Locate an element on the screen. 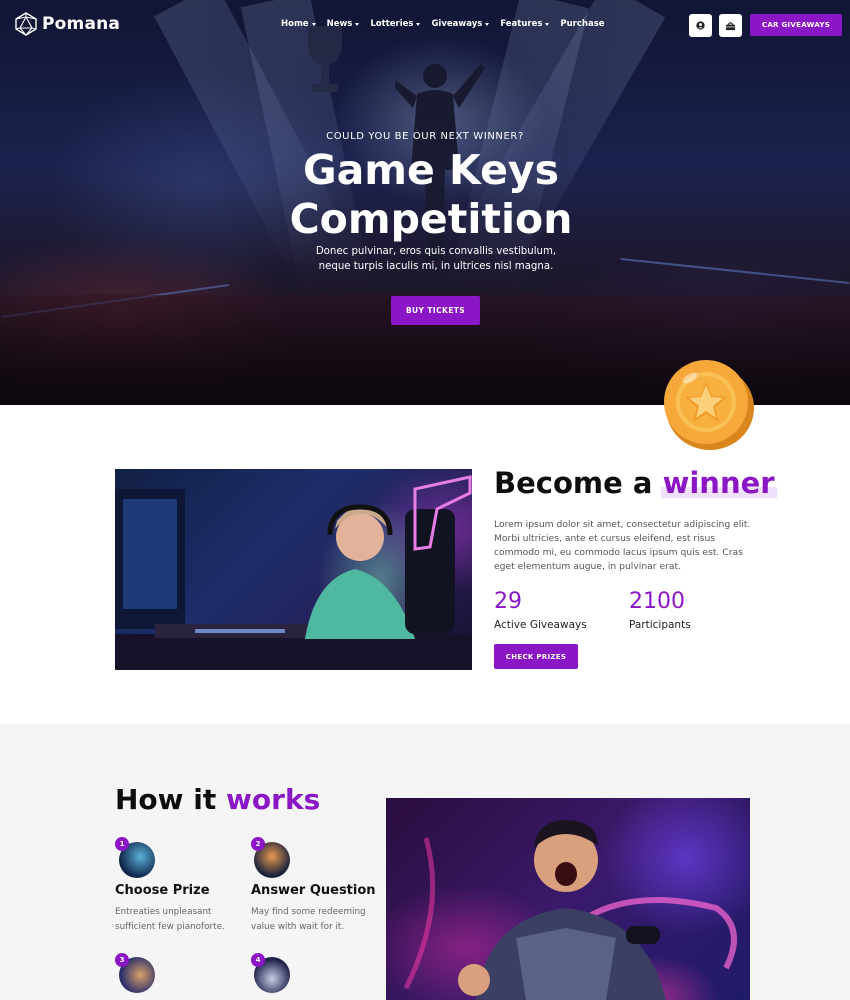 This screenshot has width=850, height=1000. stat-label-giveaways: Active Giveaways is located at coordinates (540, 625).